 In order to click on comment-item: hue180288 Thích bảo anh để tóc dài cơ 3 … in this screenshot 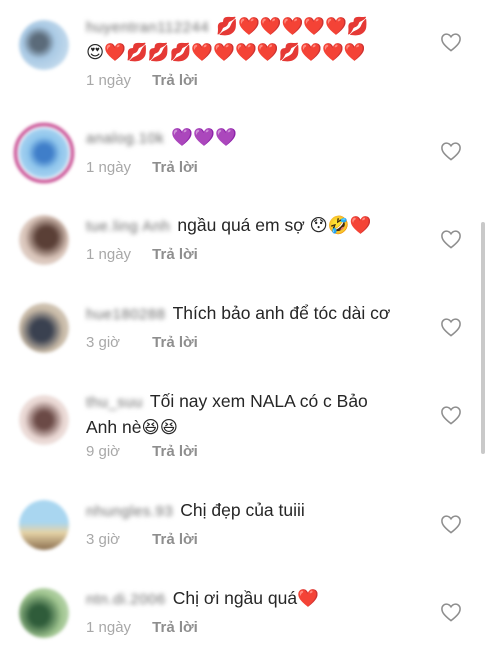, I will do `click(245, 344)`.